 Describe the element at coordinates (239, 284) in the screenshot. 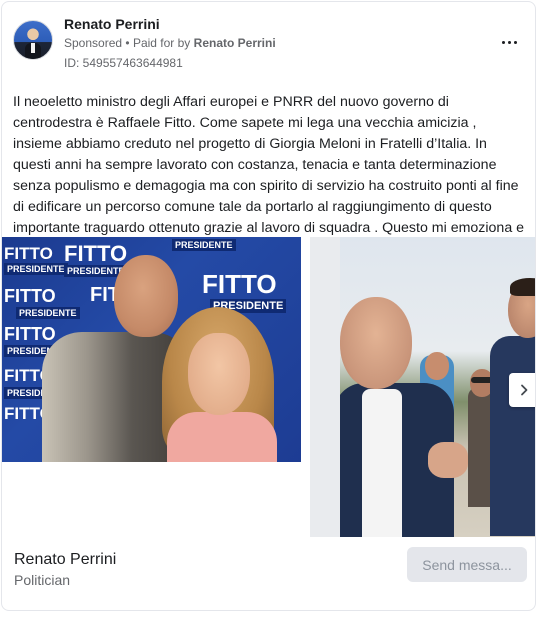

I see `banner-fitto: FITTO` at that location.